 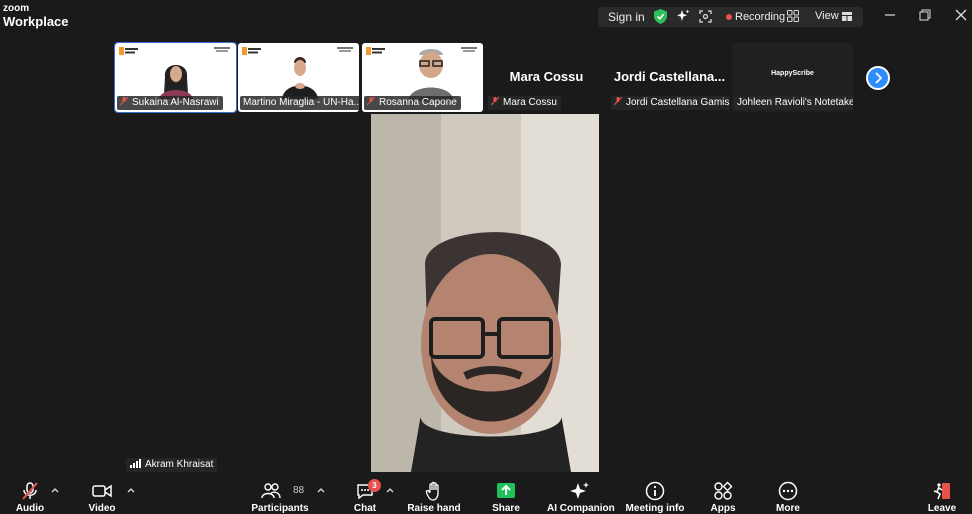 I want to click on sign-in-button: Sign in, so click(x=626, y=17).